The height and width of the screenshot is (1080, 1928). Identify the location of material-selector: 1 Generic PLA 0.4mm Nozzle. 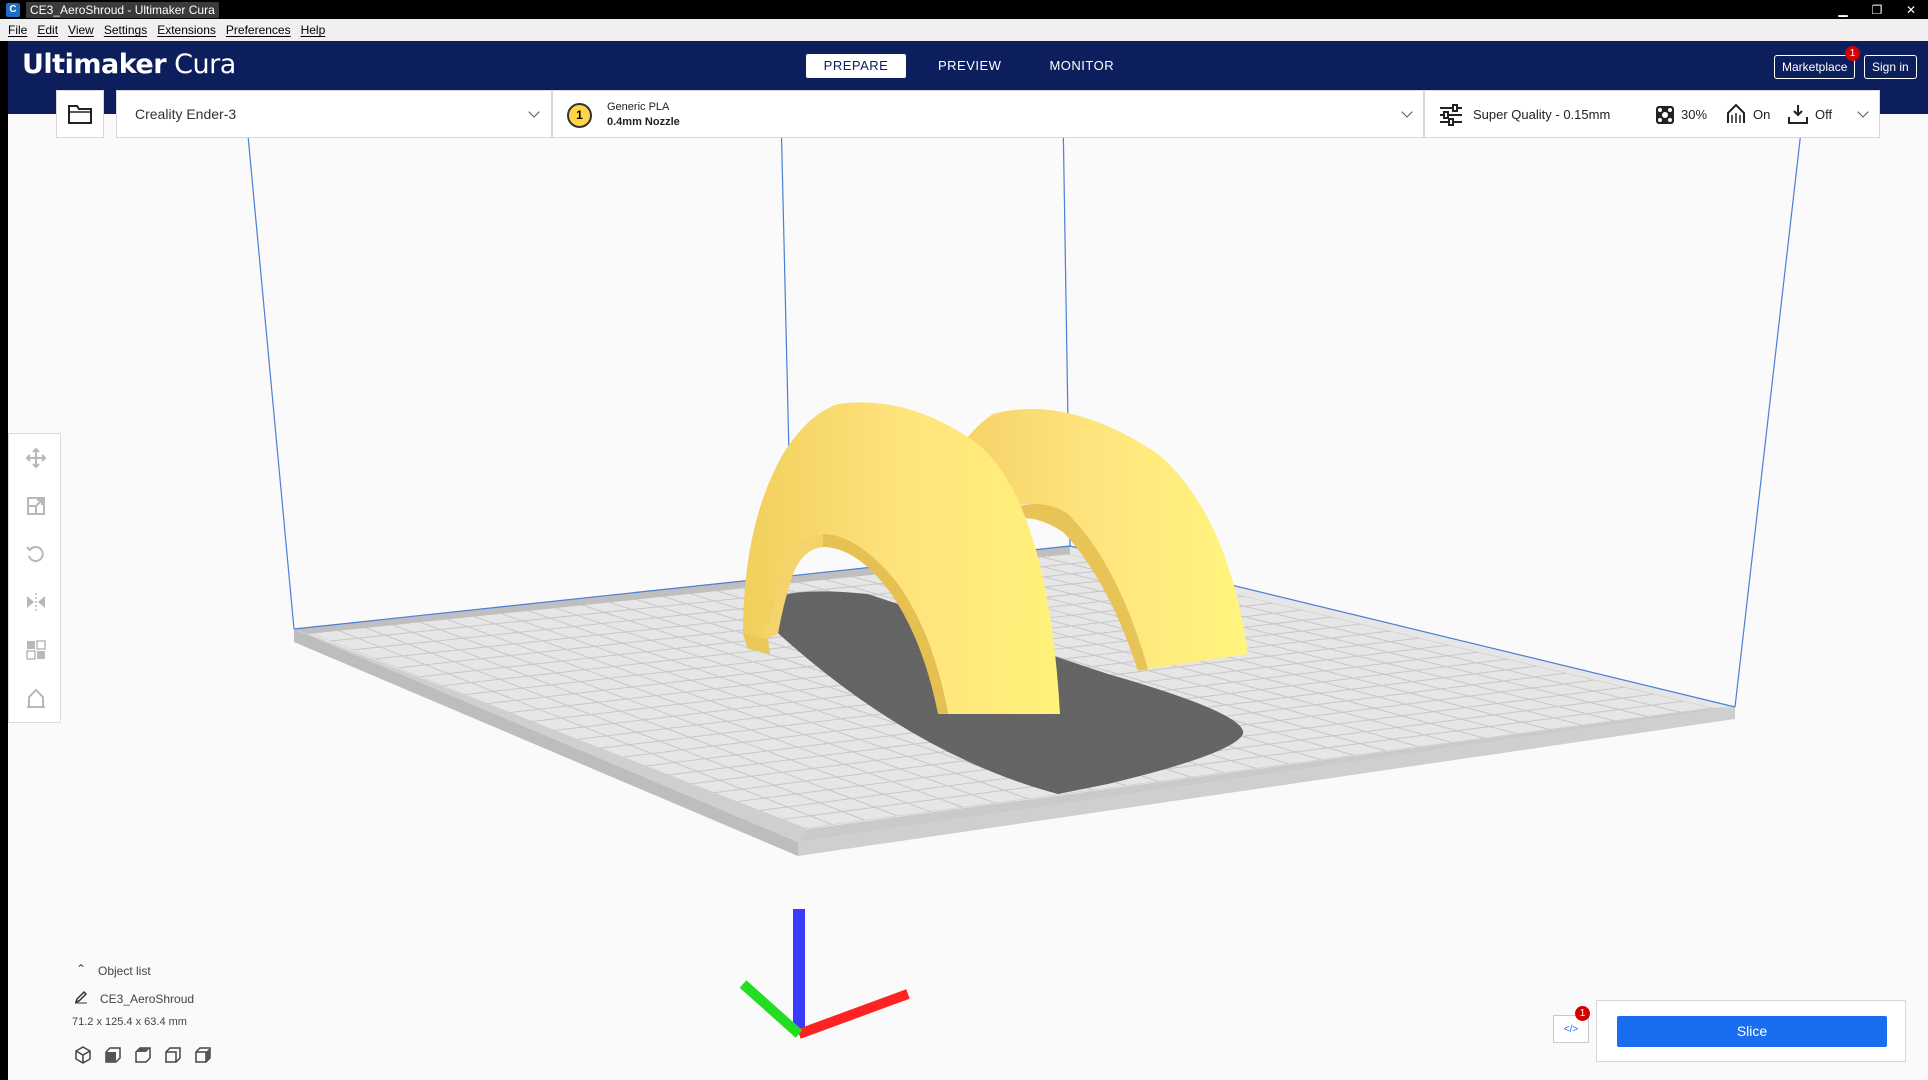
(988, 114).